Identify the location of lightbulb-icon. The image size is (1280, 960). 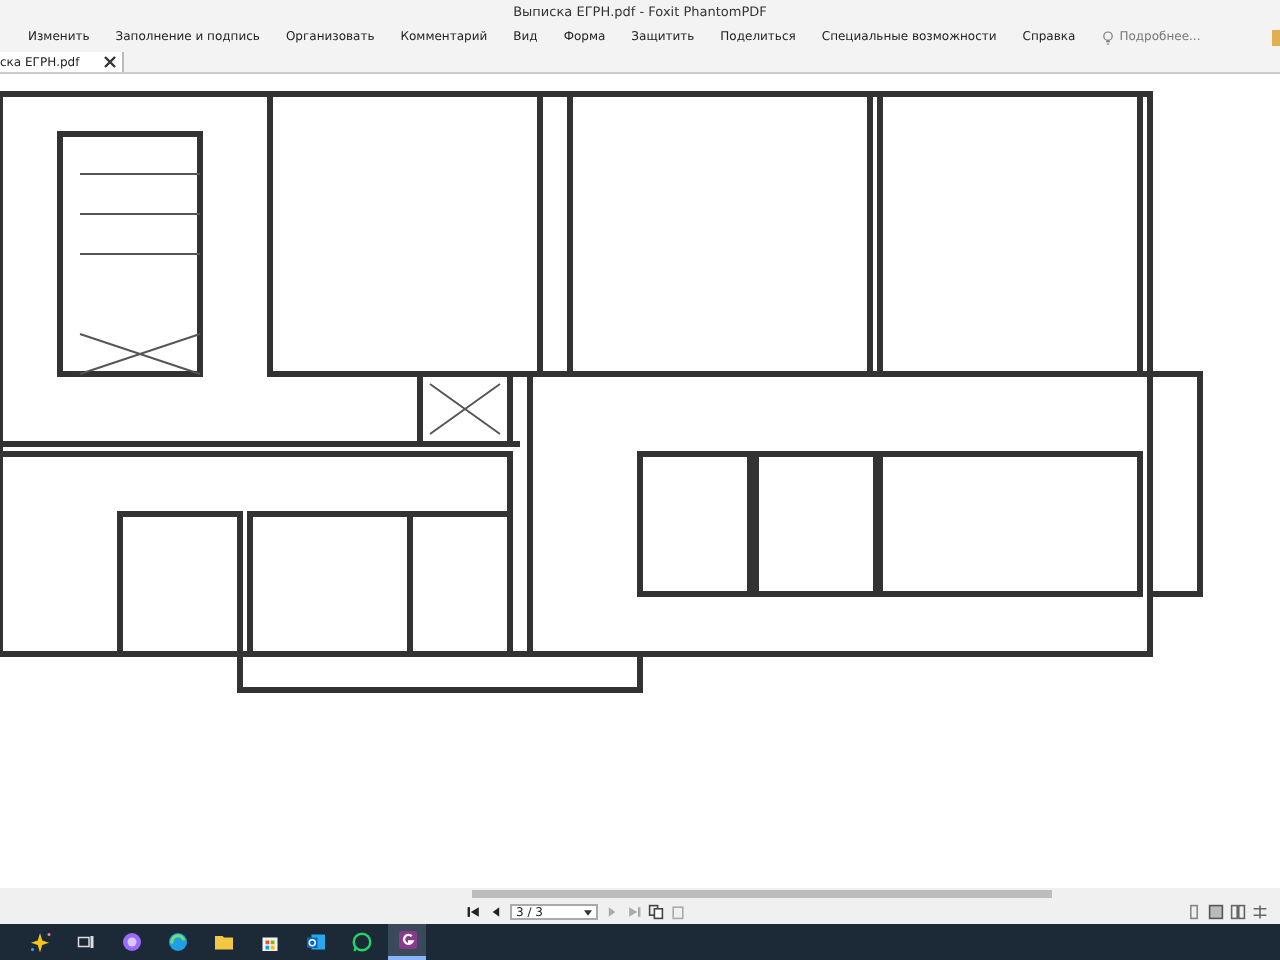
(1107, 37).